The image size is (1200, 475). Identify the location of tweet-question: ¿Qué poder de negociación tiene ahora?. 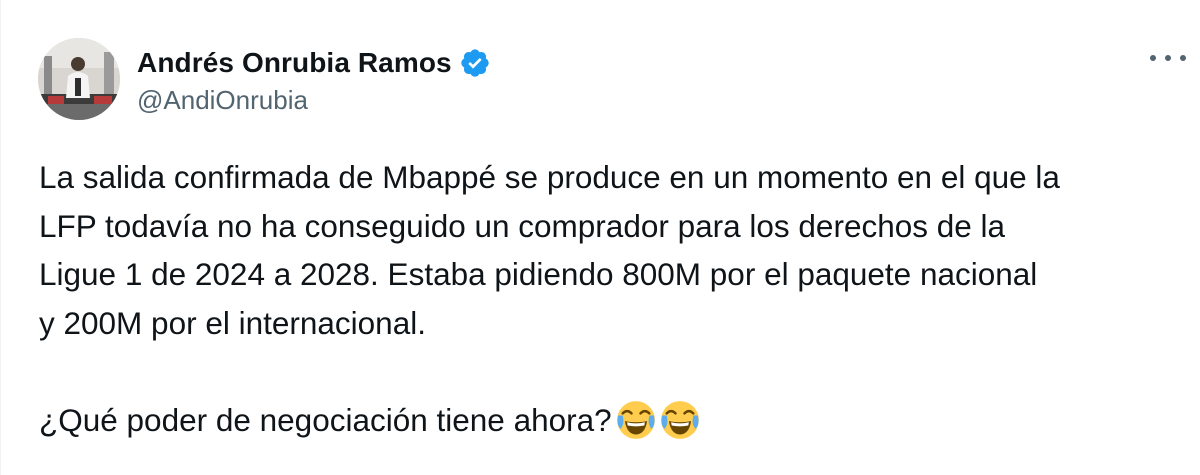
(325, 419).